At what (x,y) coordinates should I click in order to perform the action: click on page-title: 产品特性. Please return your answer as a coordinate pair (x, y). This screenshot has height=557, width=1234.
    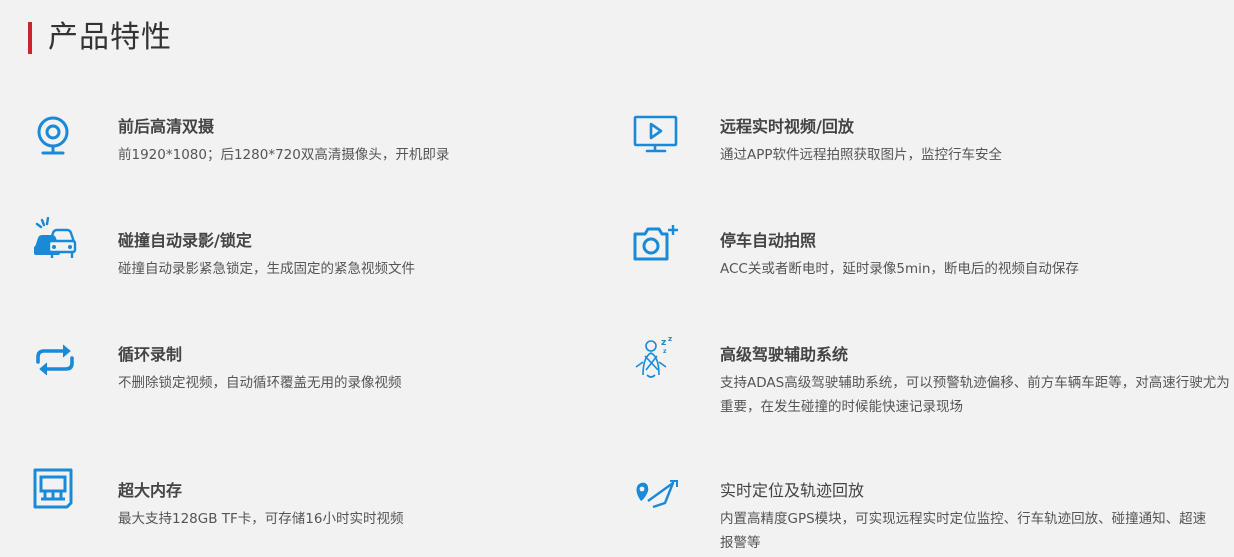
    Looking at the image, I should click on (110, 37).